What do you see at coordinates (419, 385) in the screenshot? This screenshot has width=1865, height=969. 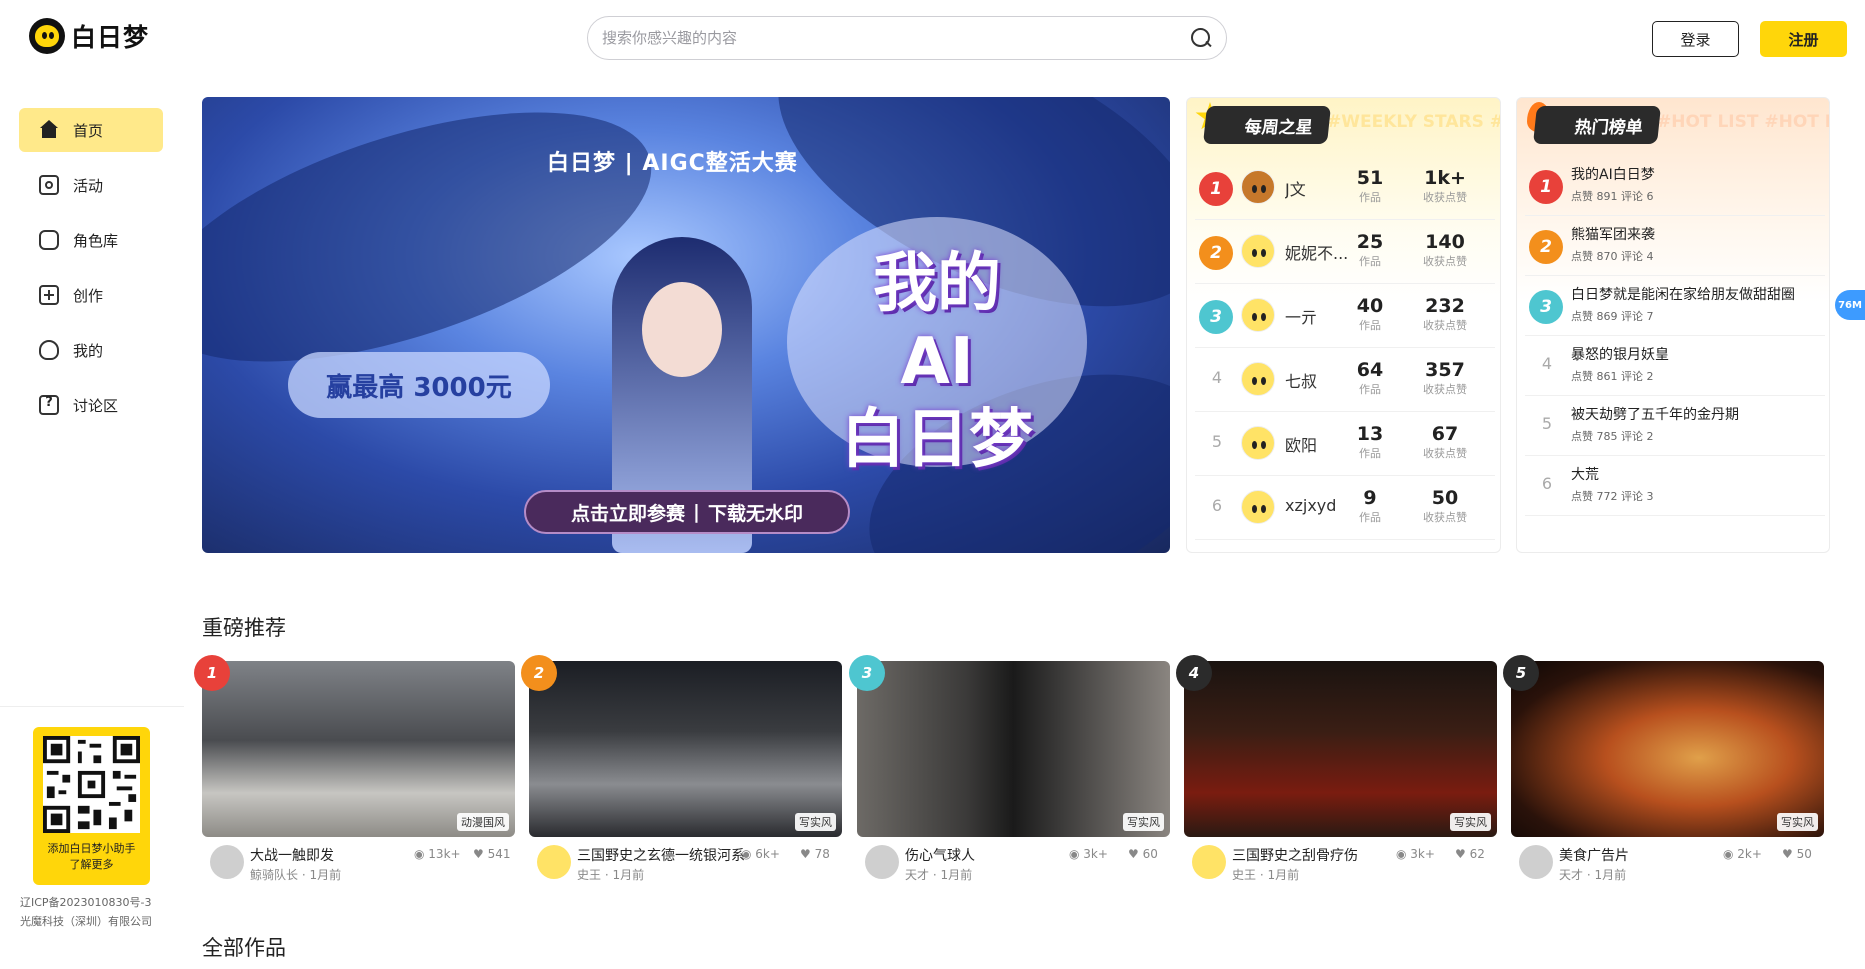 I see `banner-prize: 赢最高 3000元` at bounding box center [419, 385].